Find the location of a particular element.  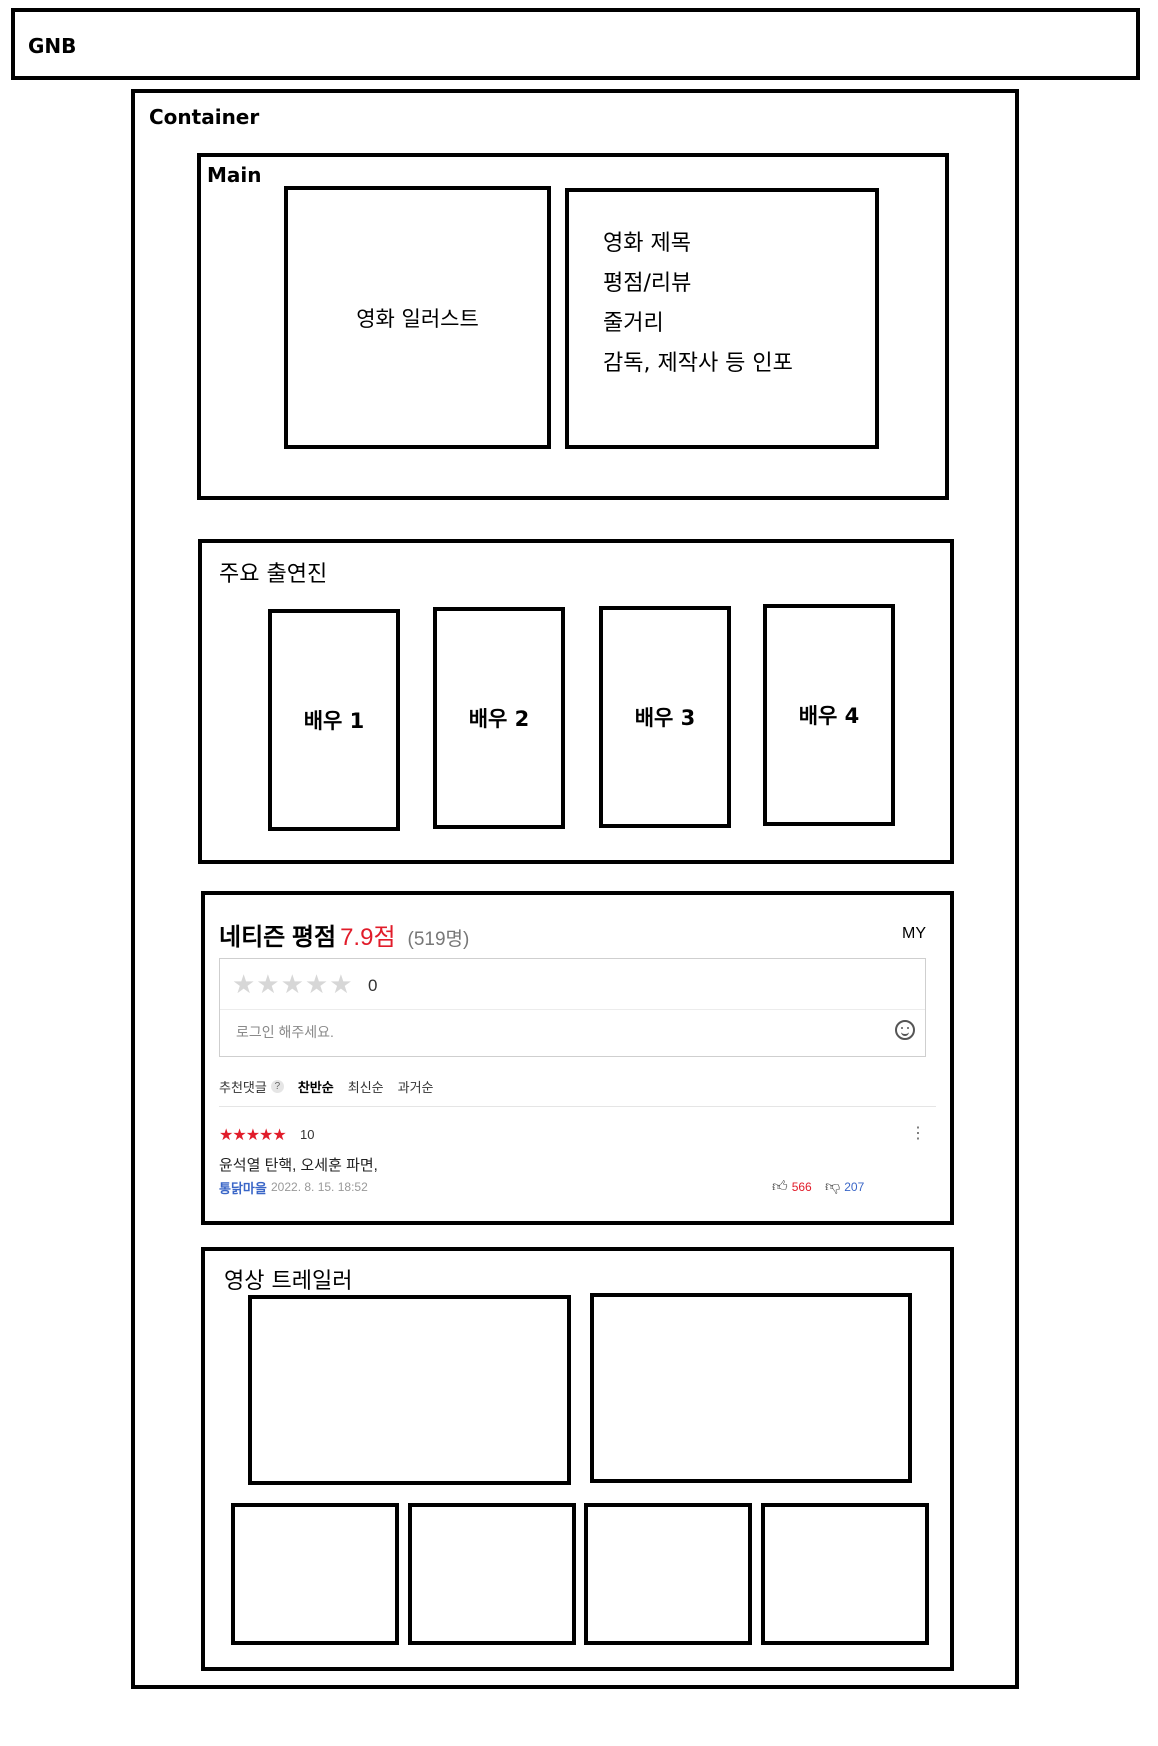

movie-illustration-label: 영화 일러스트 is located at coordinates (417, 318).